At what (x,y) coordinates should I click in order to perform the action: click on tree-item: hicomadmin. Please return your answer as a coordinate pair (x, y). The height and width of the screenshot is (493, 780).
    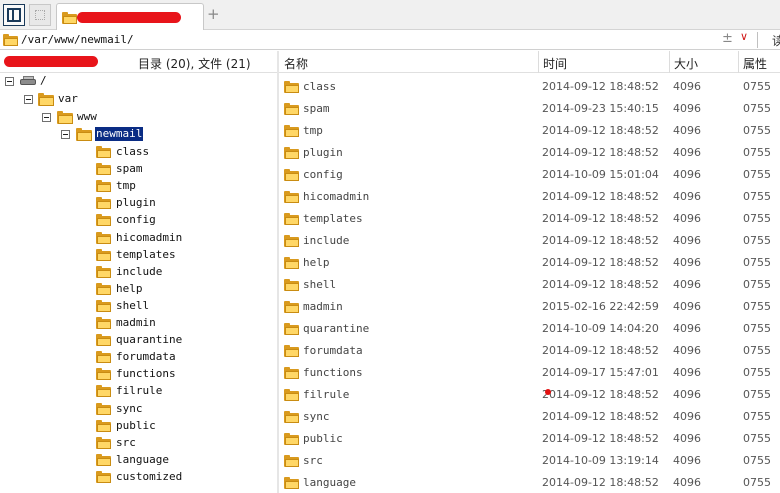
    Looking at the image, I should click on (138, 238).